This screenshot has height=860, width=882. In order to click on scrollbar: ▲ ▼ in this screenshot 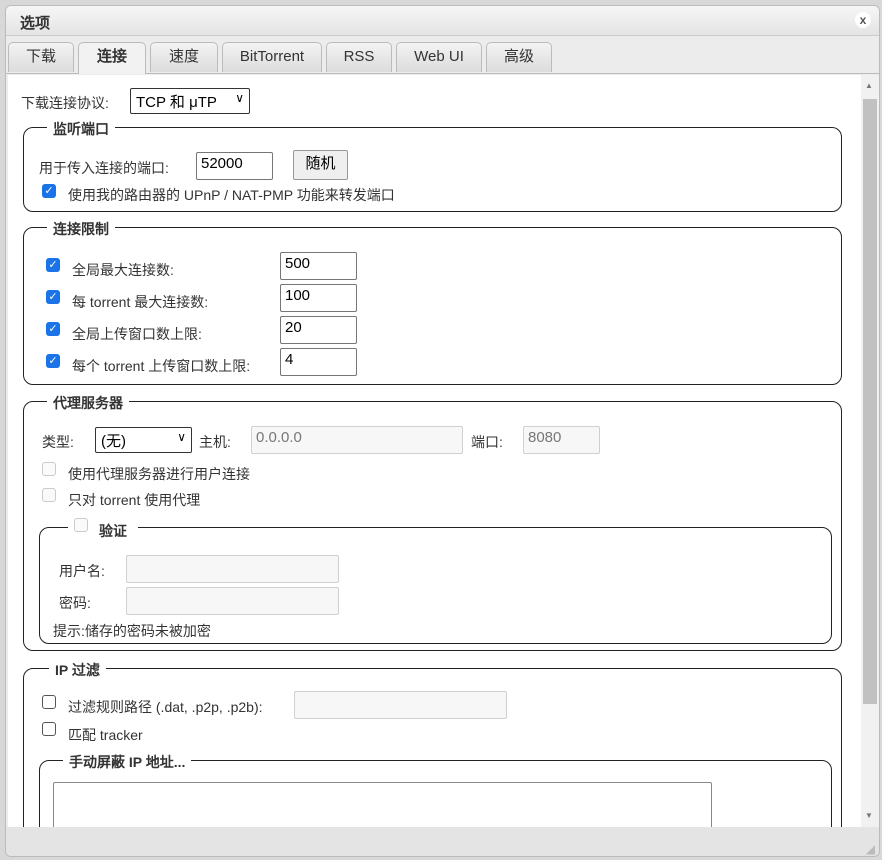, I will do `click(870, 451)`.